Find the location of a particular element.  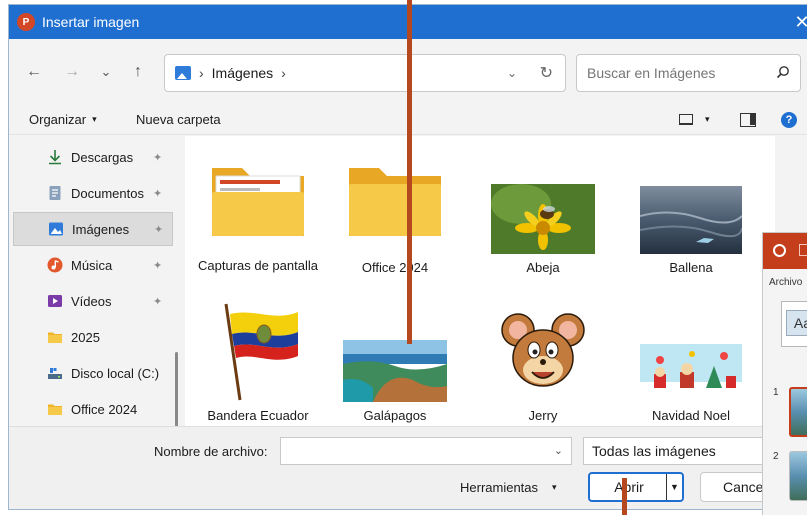

help-icon: ? is located at coordinates (789, 119).